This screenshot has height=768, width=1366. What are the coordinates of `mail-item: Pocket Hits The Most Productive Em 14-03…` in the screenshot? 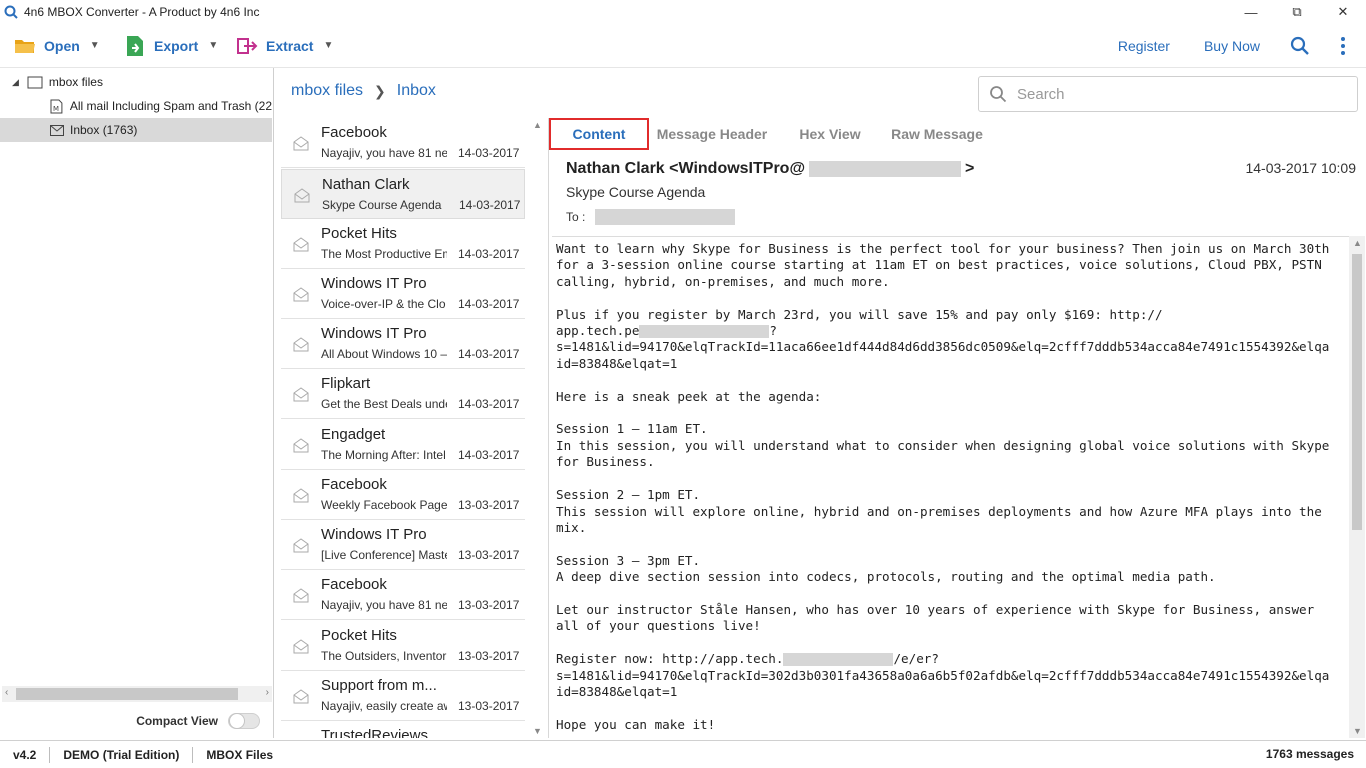 It's located at (403, 244).